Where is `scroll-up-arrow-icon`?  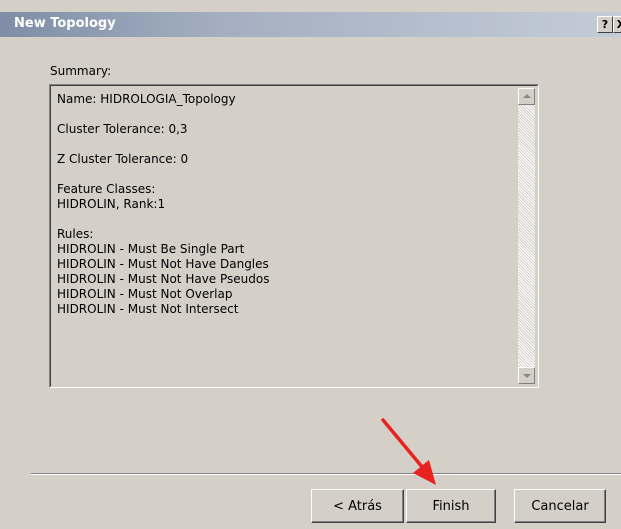 scroll-up-arrow-icon is located at coordinates (527, 96).